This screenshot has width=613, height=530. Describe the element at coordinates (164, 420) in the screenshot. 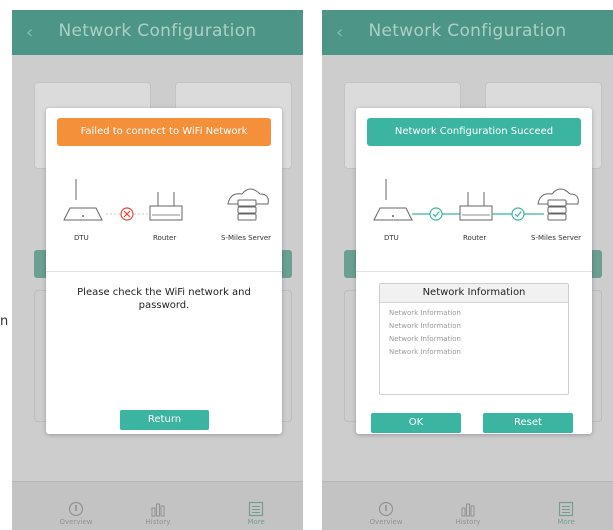

I see `return-button: Return` at that location.